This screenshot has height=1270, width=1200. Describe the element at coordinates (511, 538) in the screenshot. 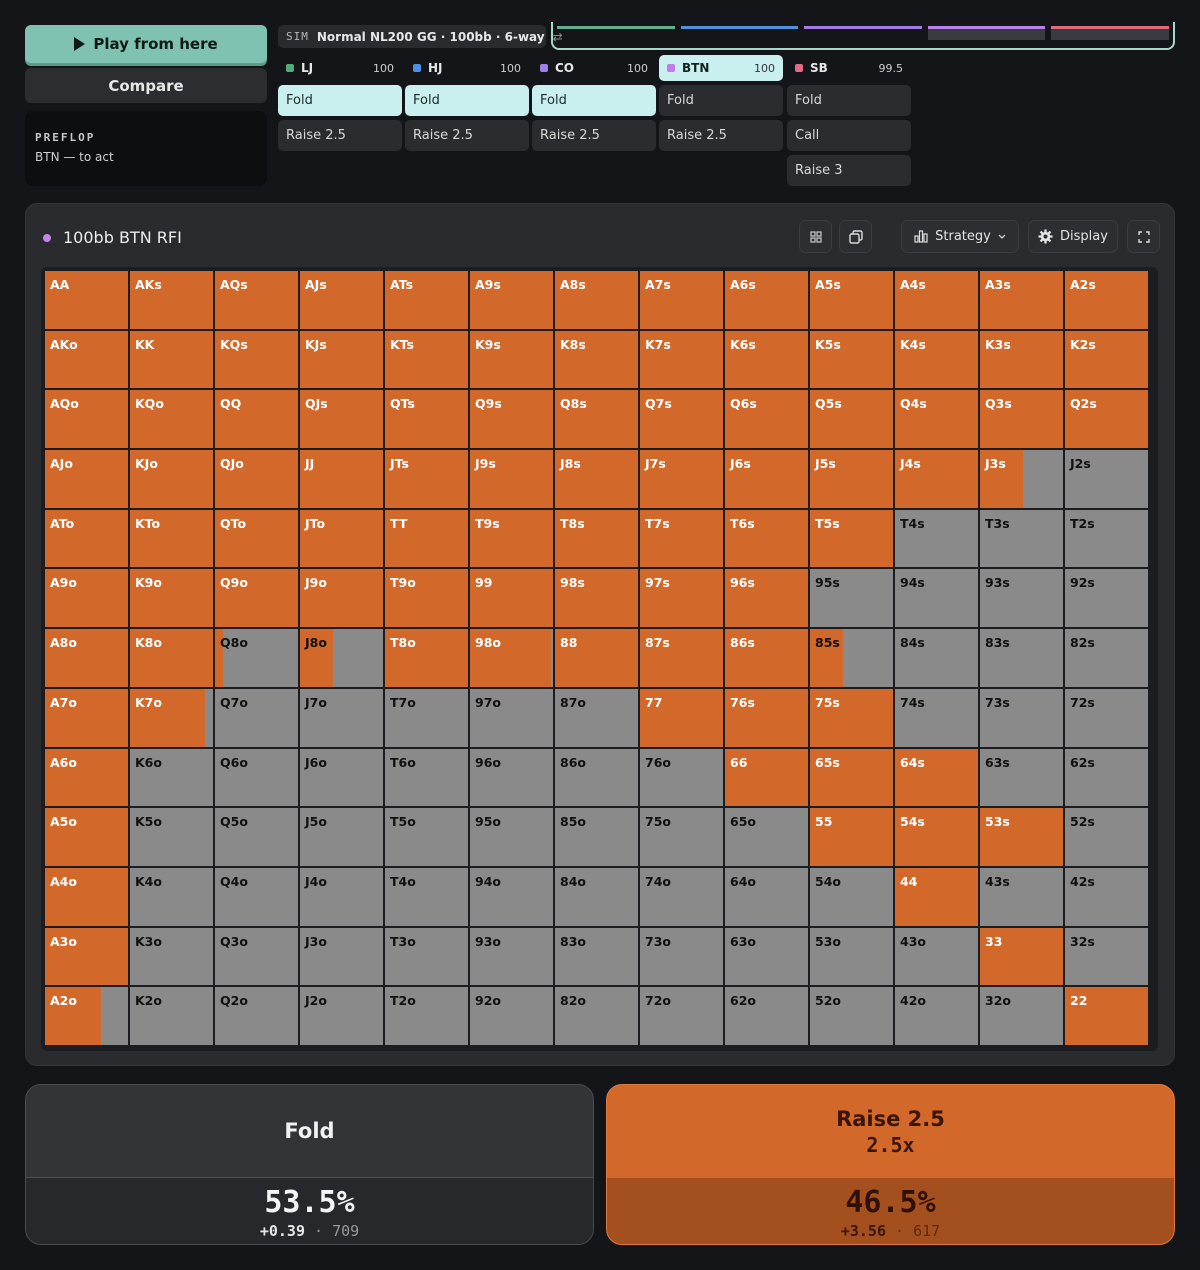

I see `hand-cell: T9s` at that location.